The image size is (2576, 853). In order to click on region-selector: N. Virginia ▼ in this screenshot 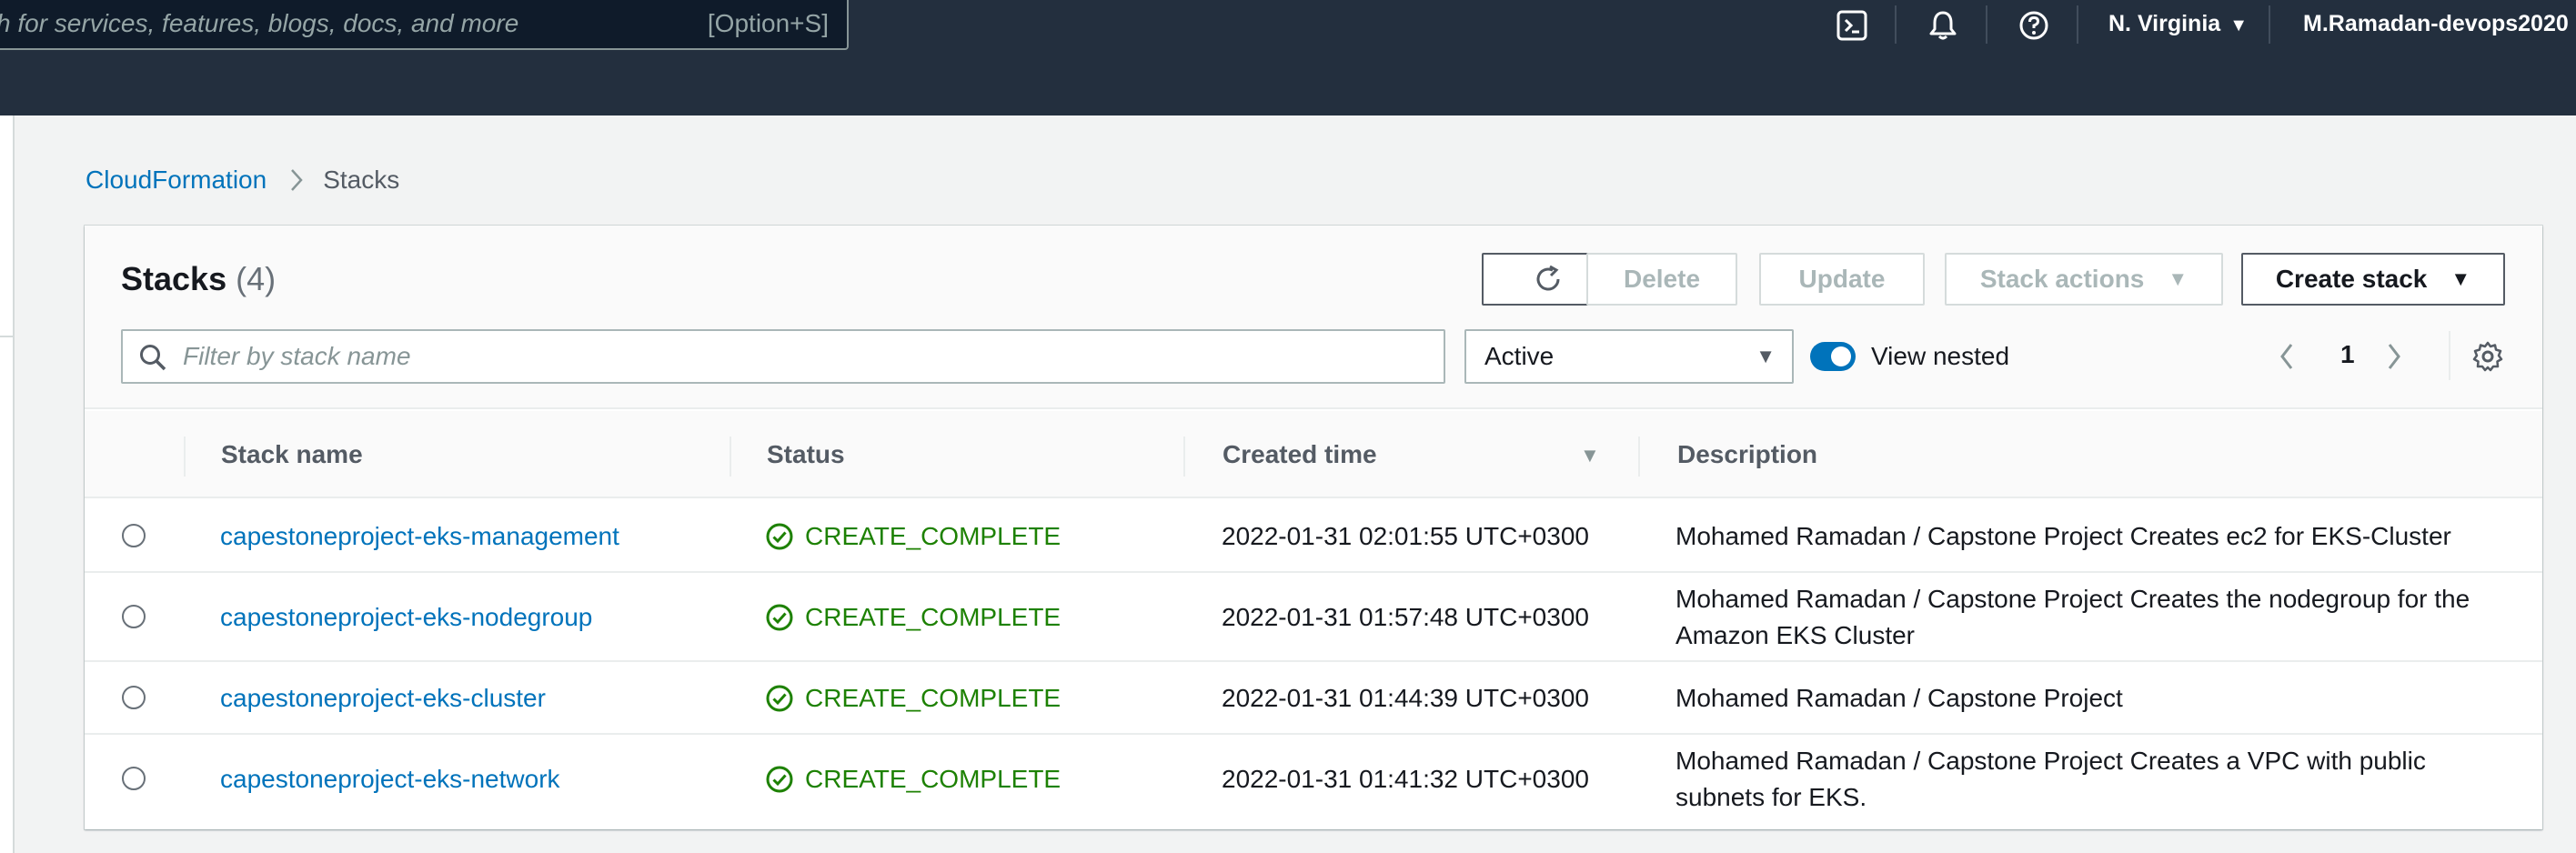, I will do `click(2178, 24)`.